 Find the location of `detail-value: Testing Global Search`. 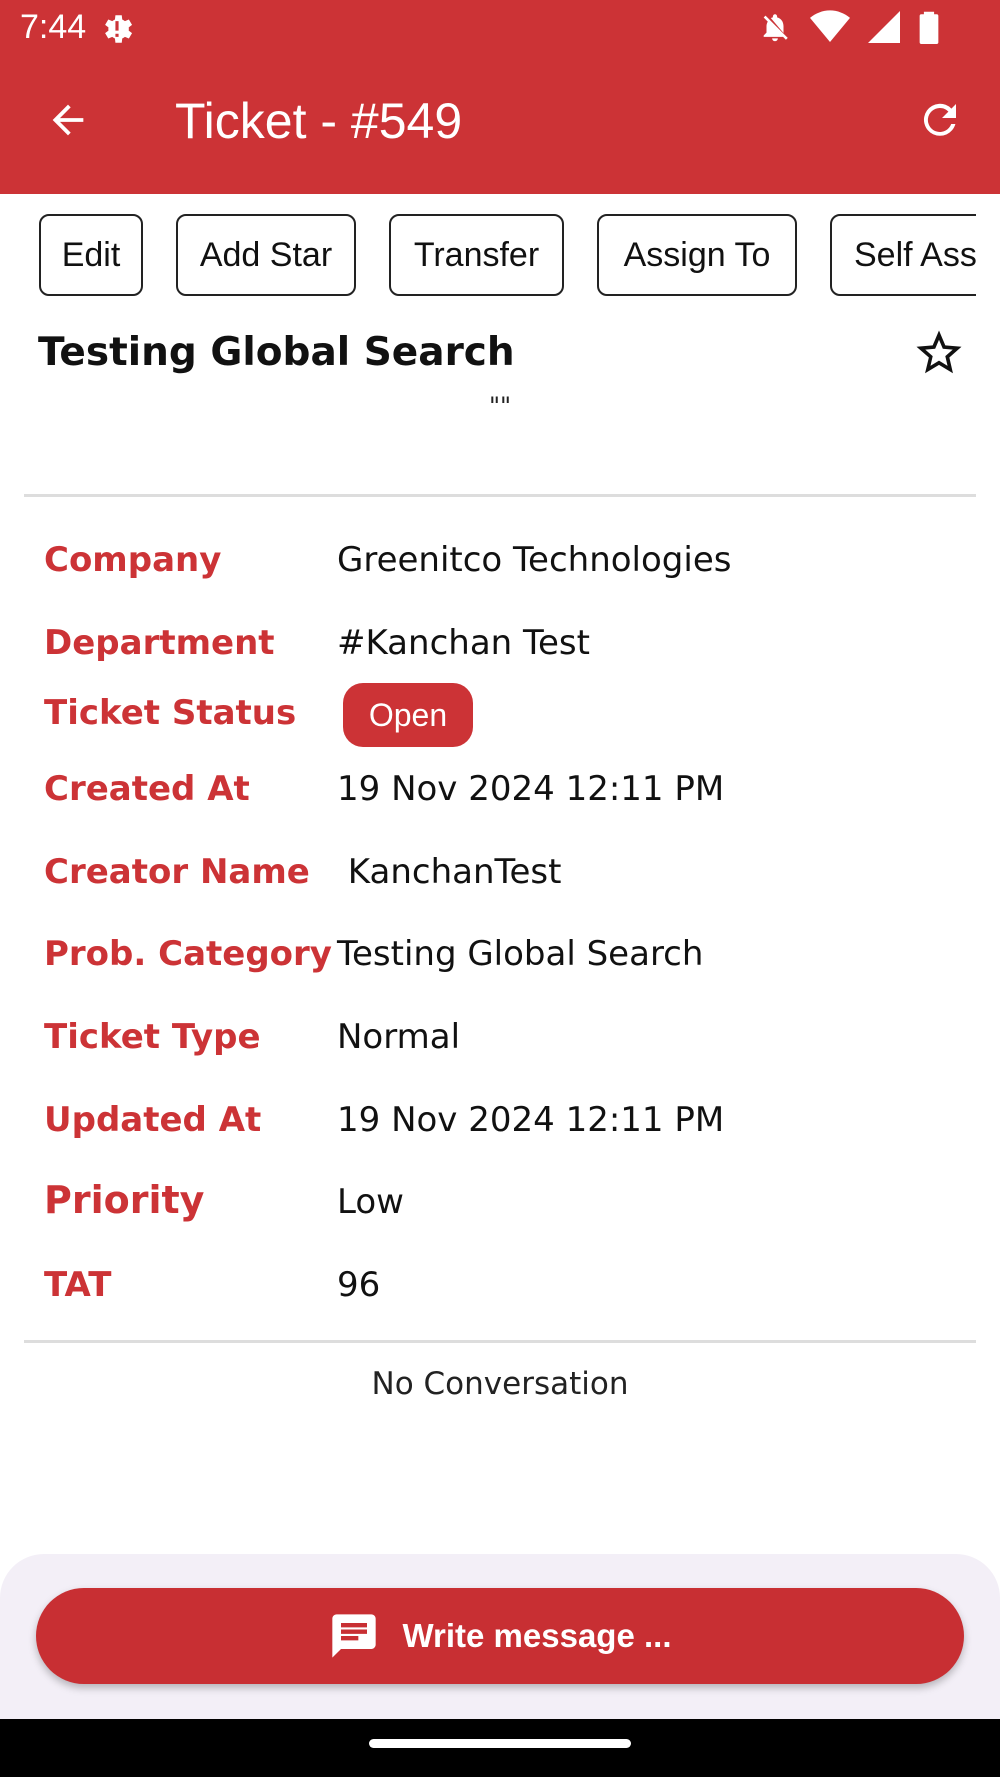

detail-value: Testing Global Search is located at coordinates (520, 954).